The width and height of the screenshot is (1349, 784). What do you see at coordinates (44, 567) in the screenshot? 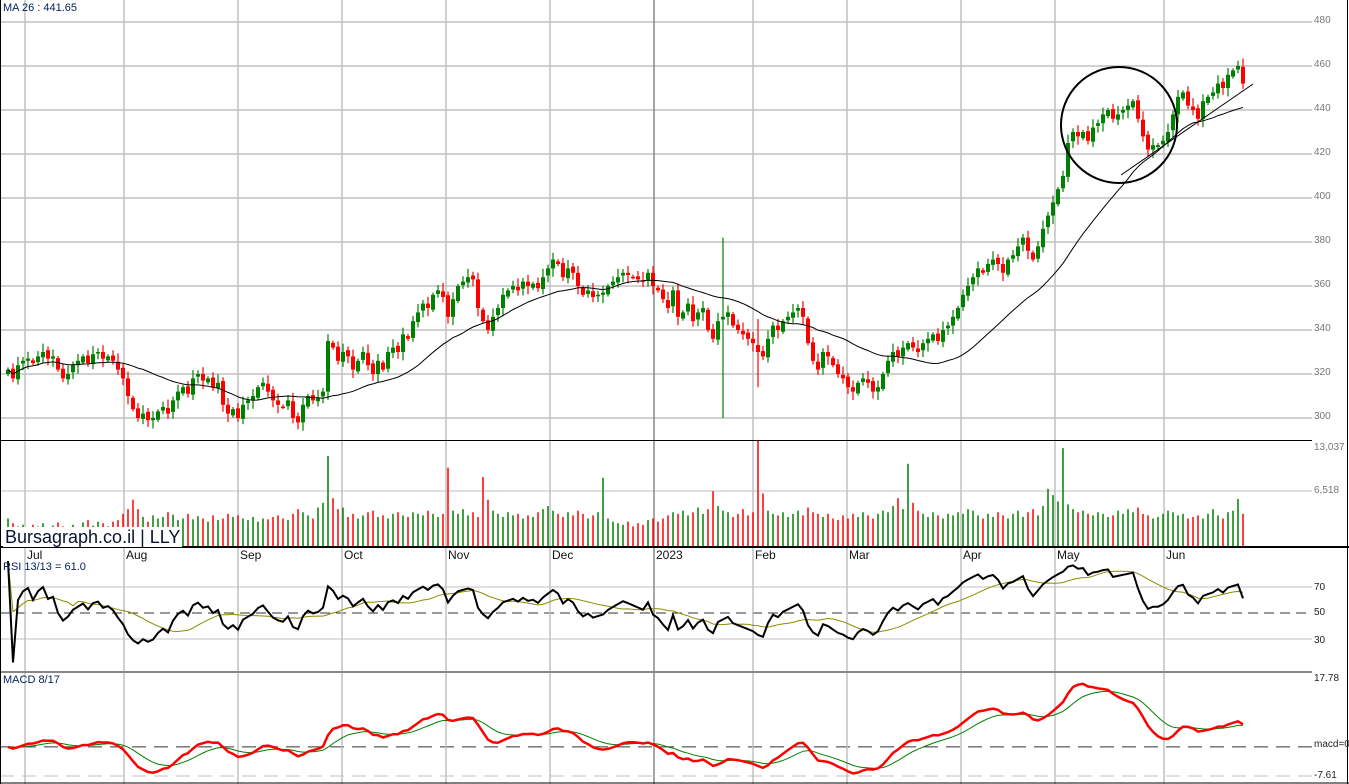
I see `rsi-label: RSI 13/13 = 61.0` at bounding box center [44, 567].